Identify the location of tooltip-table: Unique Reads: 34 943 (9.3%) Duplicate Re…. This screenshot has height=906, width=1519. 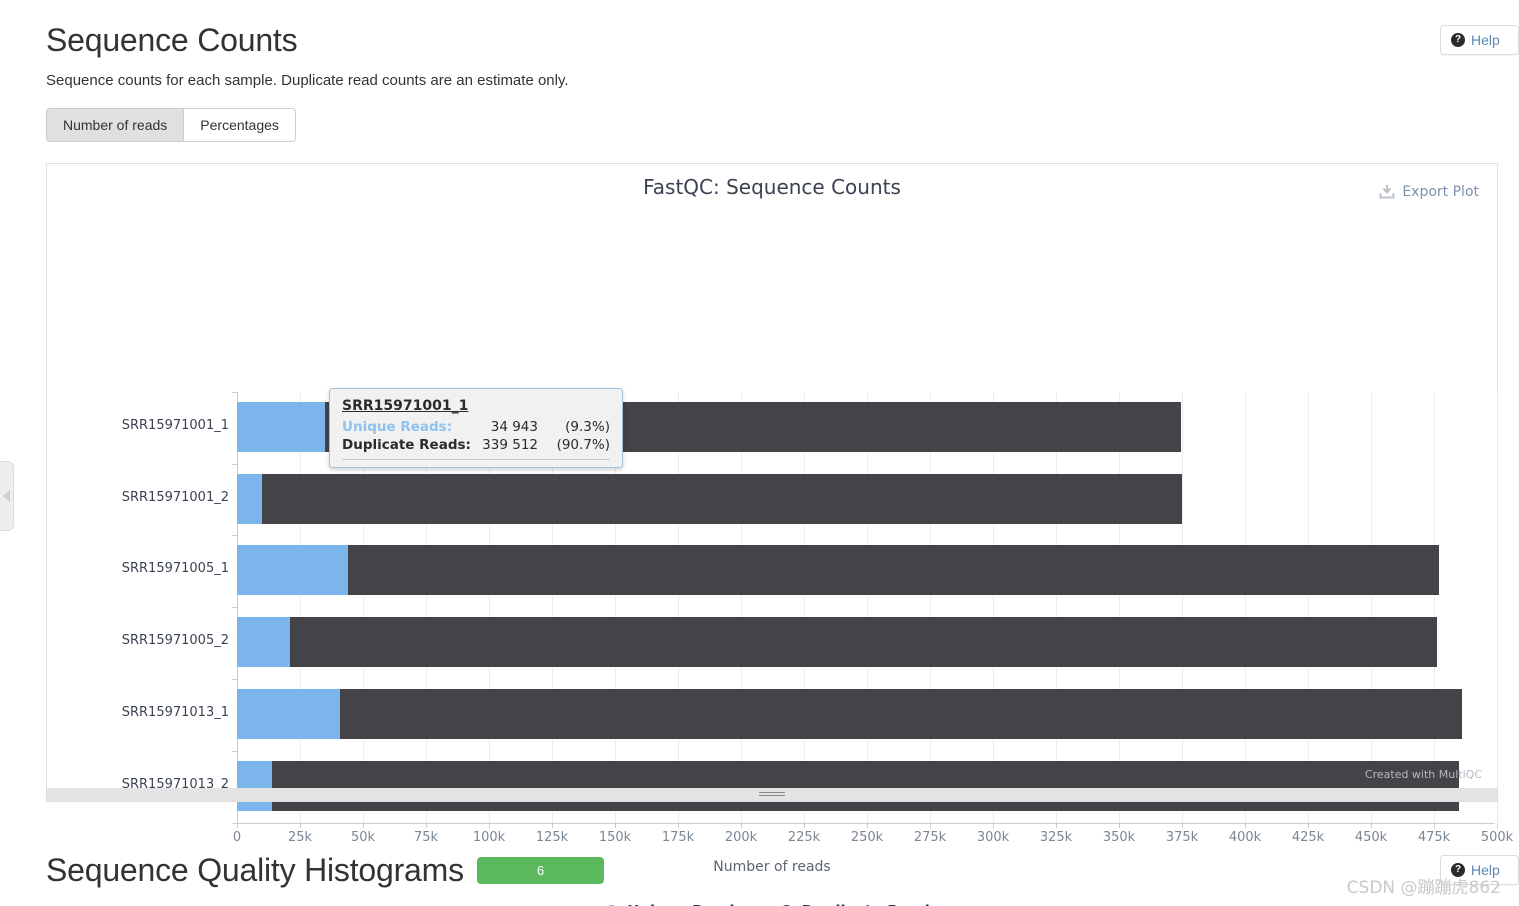
(476, 436).